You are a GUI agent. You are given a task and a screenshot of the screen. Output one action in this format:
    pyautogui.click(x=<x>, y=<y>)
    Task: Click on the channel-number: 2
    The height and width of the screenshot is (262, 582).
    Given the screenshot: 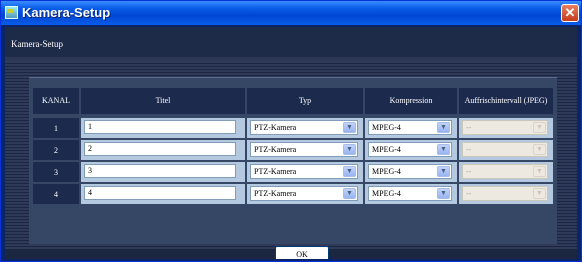 What is the action you would take?
    pyautogui.click(x=56, y=150)
    